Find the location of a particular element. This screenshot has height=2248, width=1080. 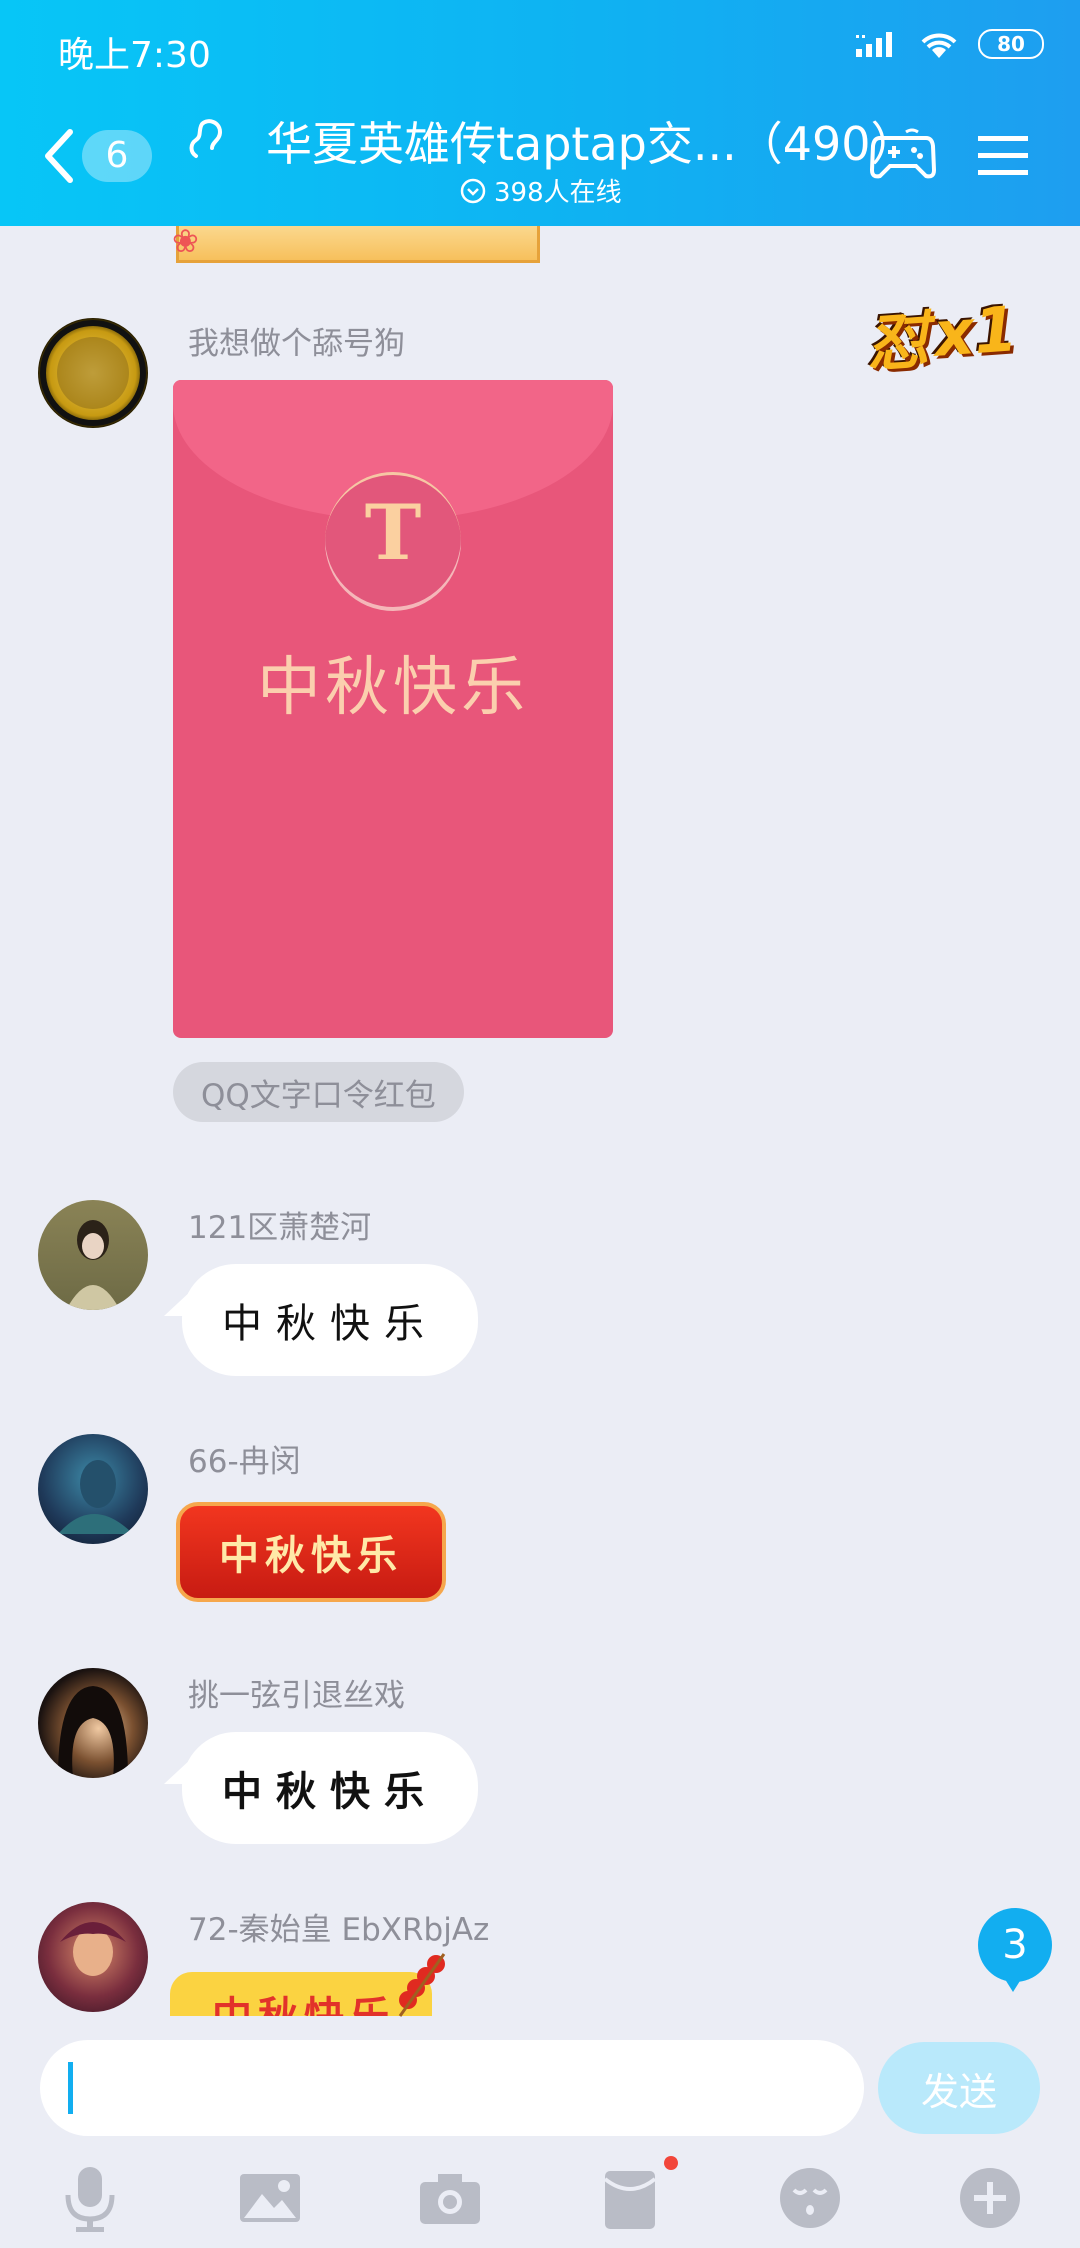

microphone-icon is located at coordinates (90, 2198).